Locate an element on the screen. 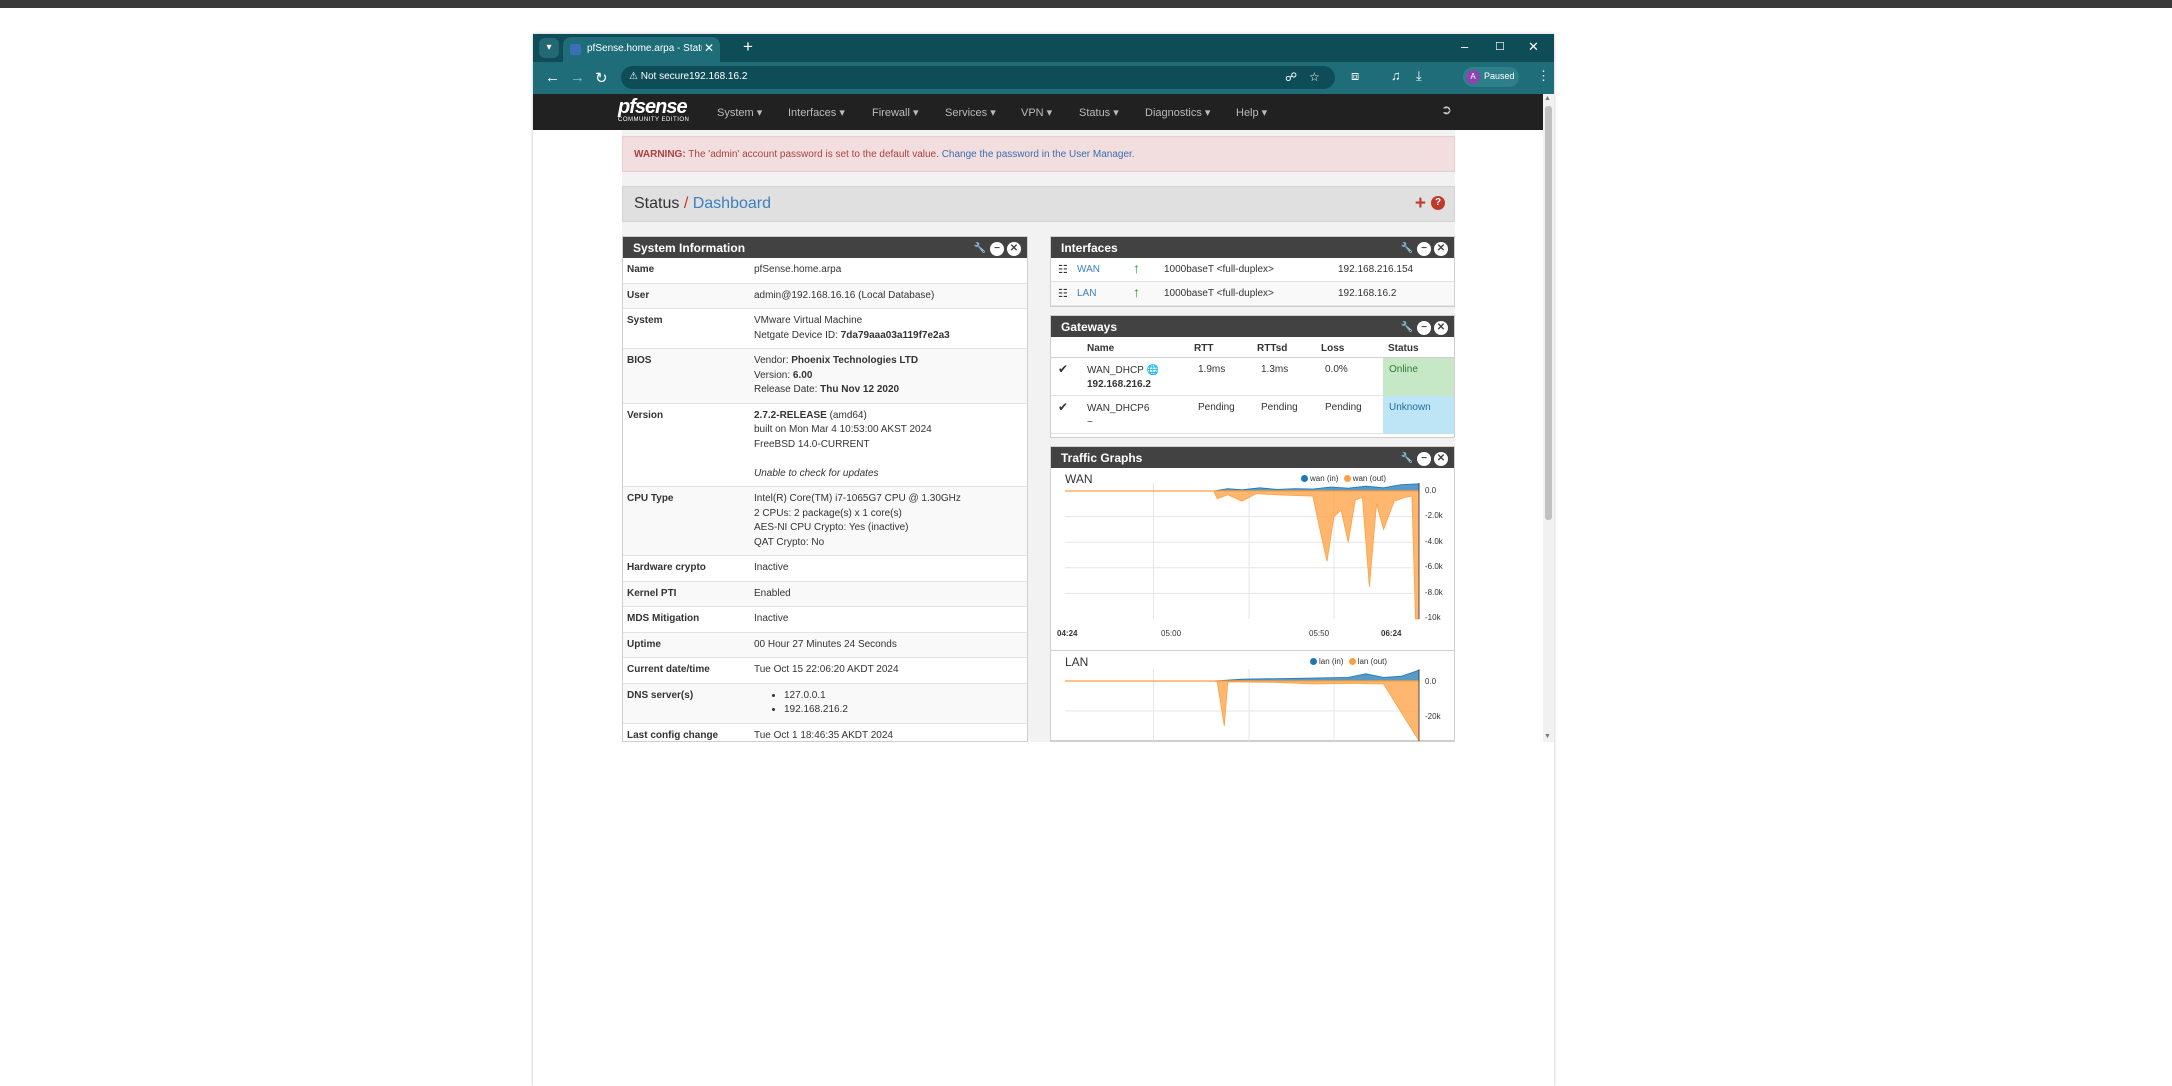 The width and height of the screenshot is (2172, 1086). series-area-in is located at coordinates (1242, 487).